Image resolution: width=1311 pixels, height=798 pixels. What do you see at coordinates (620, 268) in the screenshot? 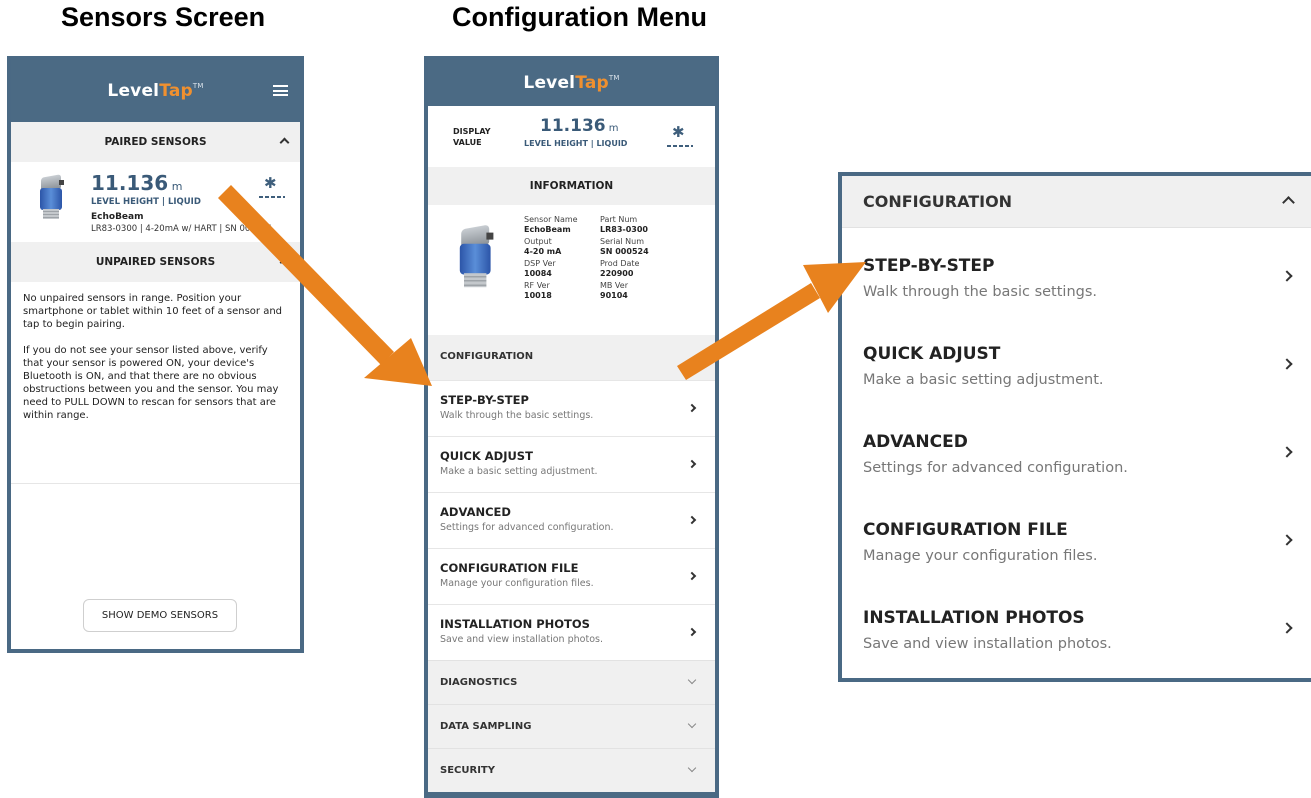
I see `info-field: Prod Date 220900` at bounding box center [620, 268].